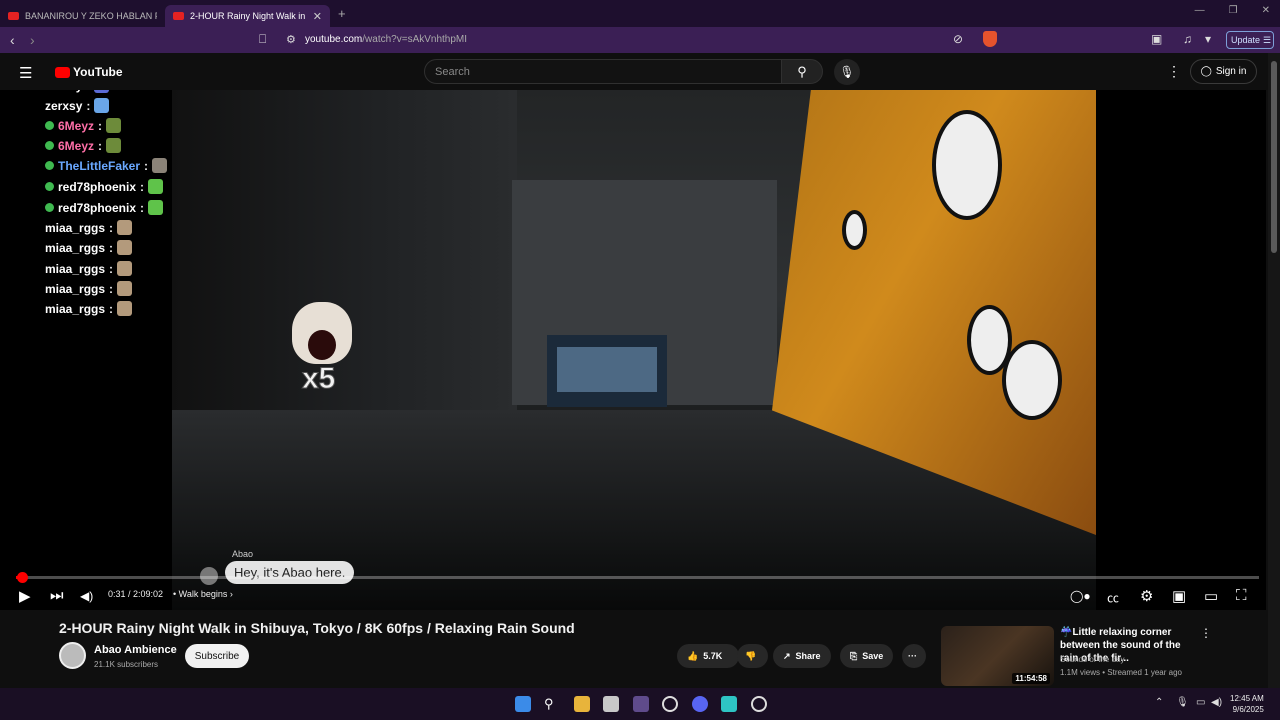 Image resolution: width=1280 pixels, height=720 pixels. Describe the element at coordinates (1274, 157) in the screenshot. I see `scrollbar-thumb` at that location.